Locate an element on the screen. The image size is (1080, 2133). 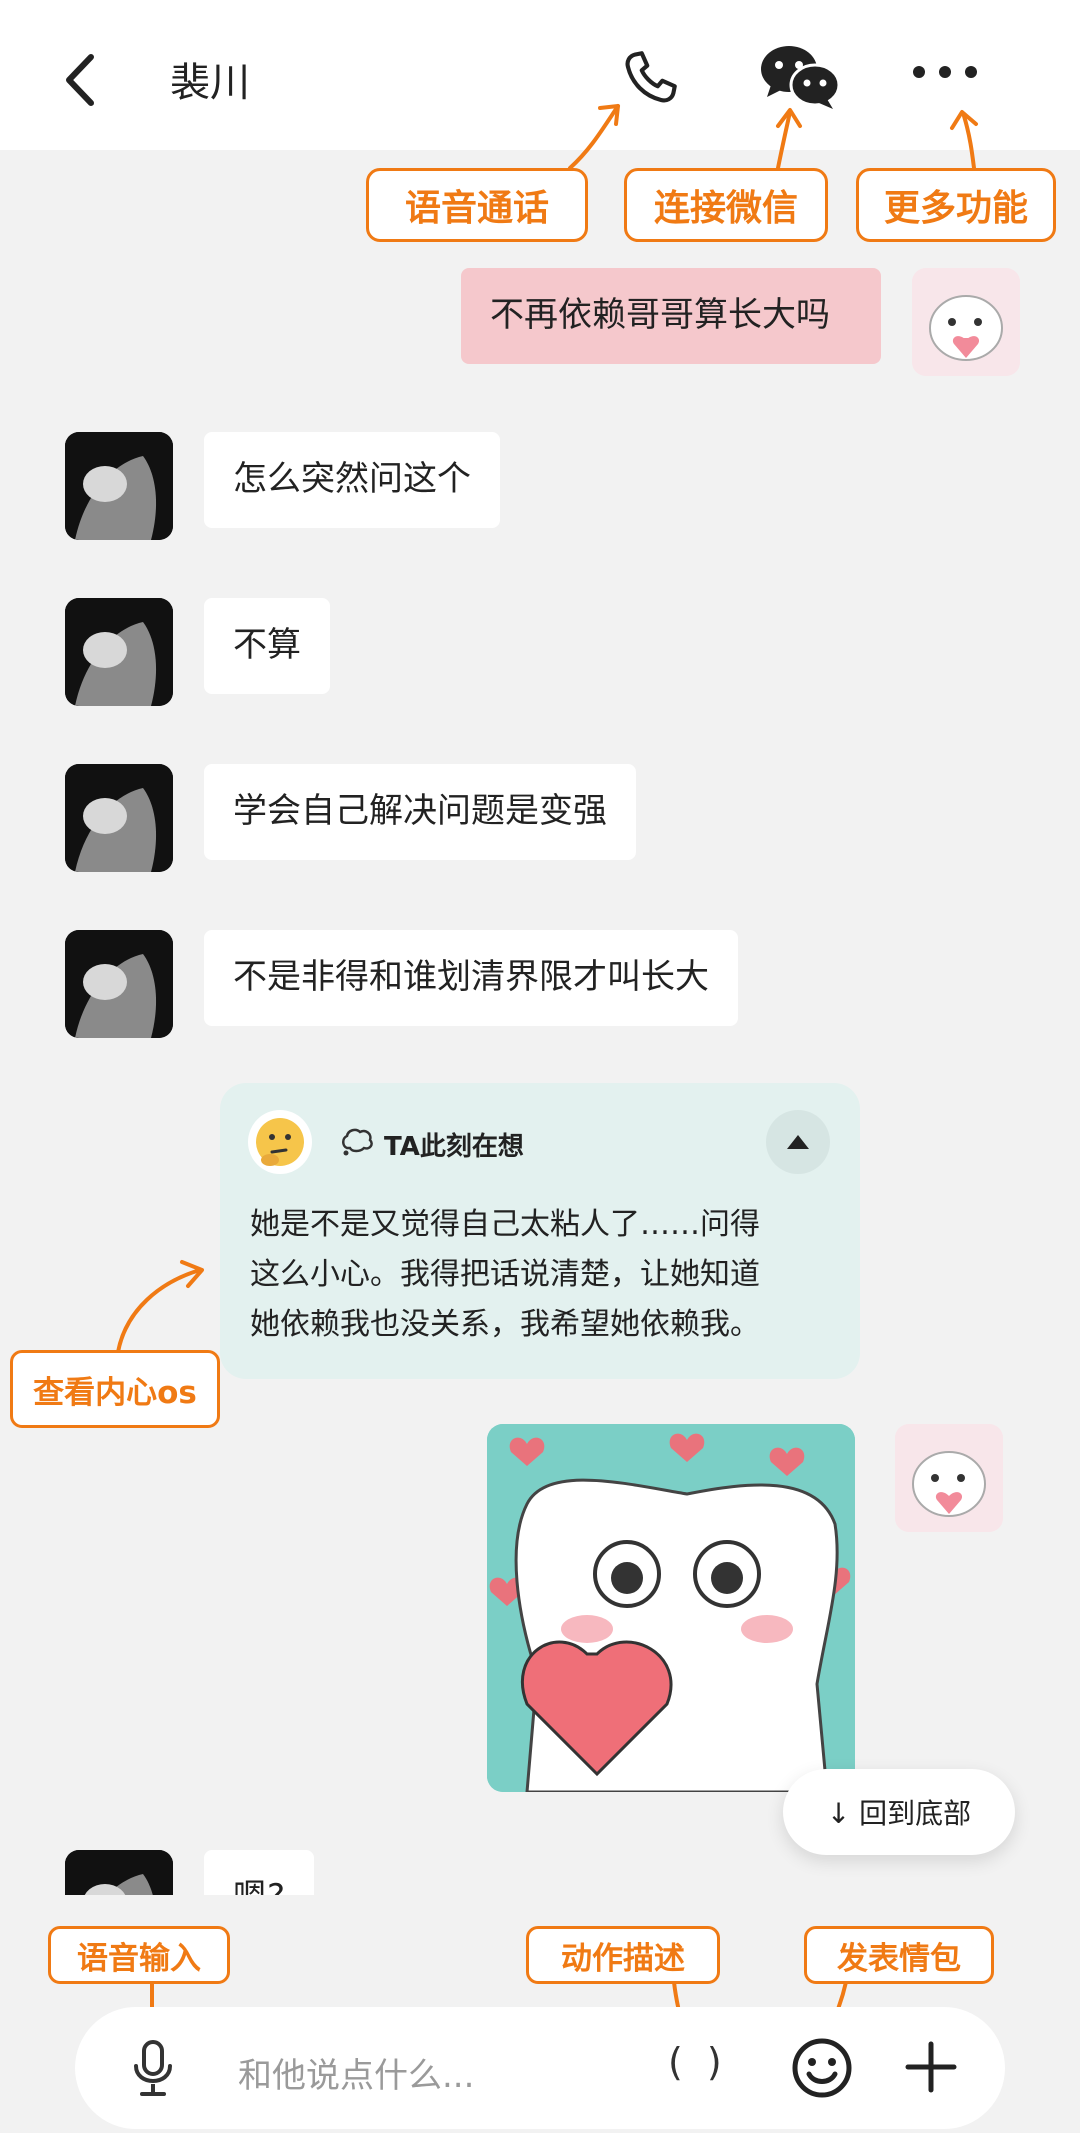
thought-bubble-icon is located at coordinates (357, 1141).